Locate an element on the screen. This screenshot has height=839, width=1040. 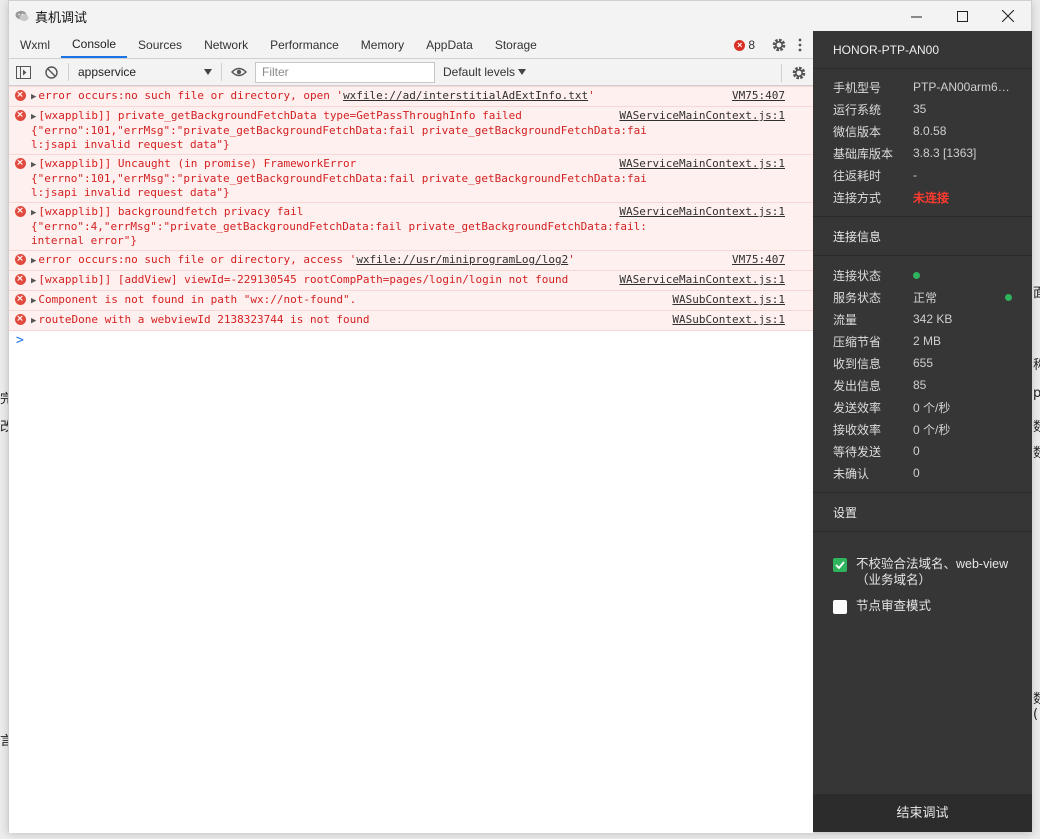
message-text: ' is located at coordinates (571, 259).